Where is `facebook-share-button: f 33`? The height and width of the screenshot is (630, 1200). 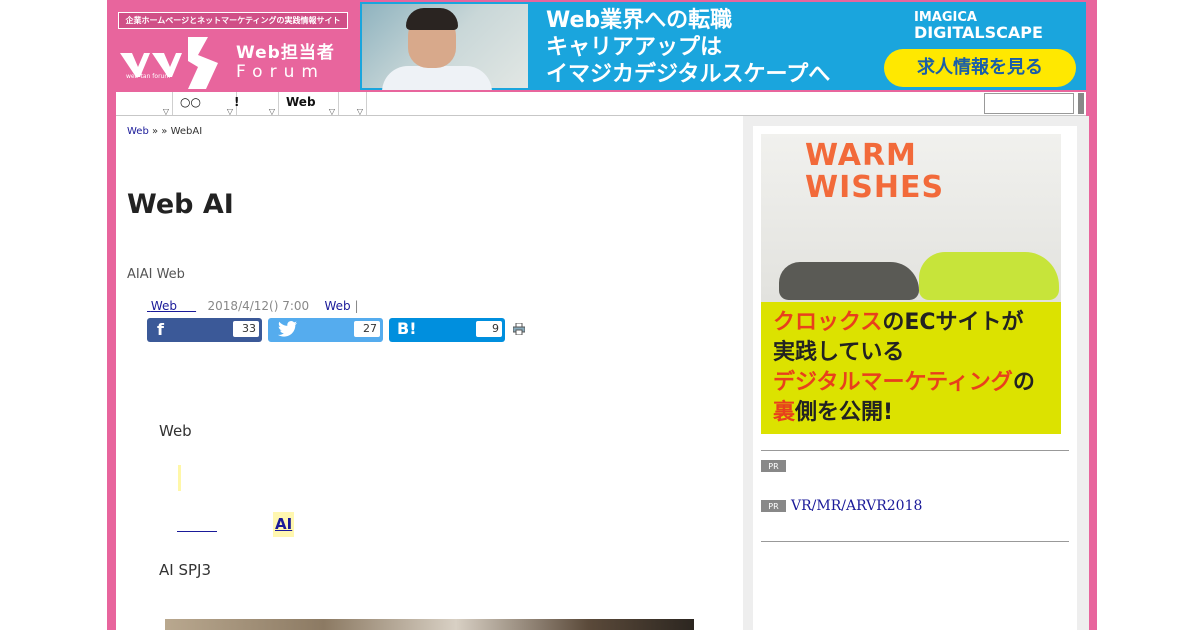
facebook-share-button: f 33 is located at coordinates (204, 330).